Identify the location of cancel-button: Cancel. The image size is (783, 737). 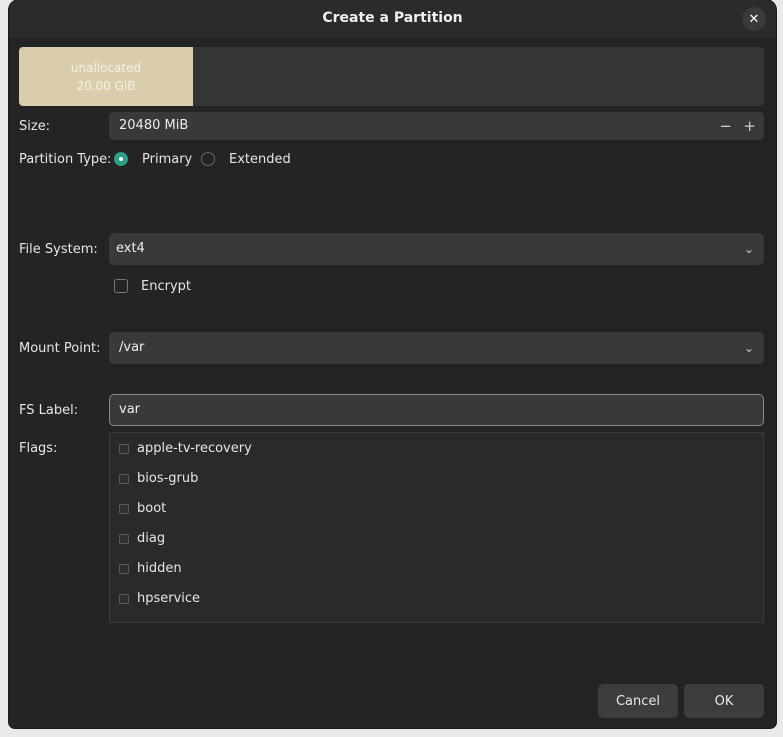
(638, 701).